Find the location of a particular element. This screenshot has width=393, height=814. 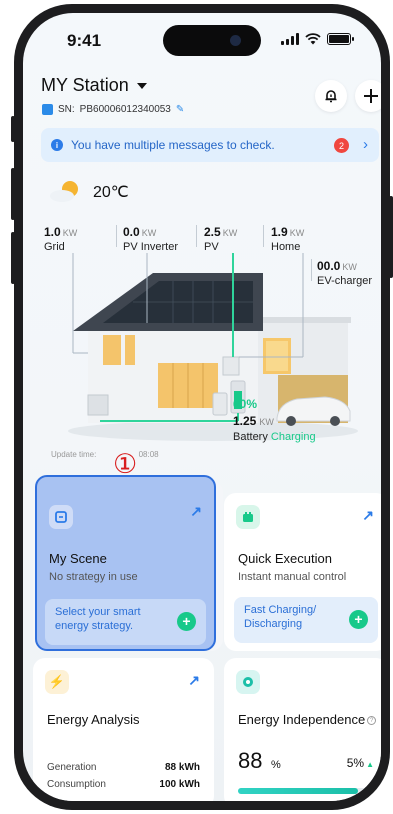

edit-icon: ✎ is located at coordinates (180, 109).